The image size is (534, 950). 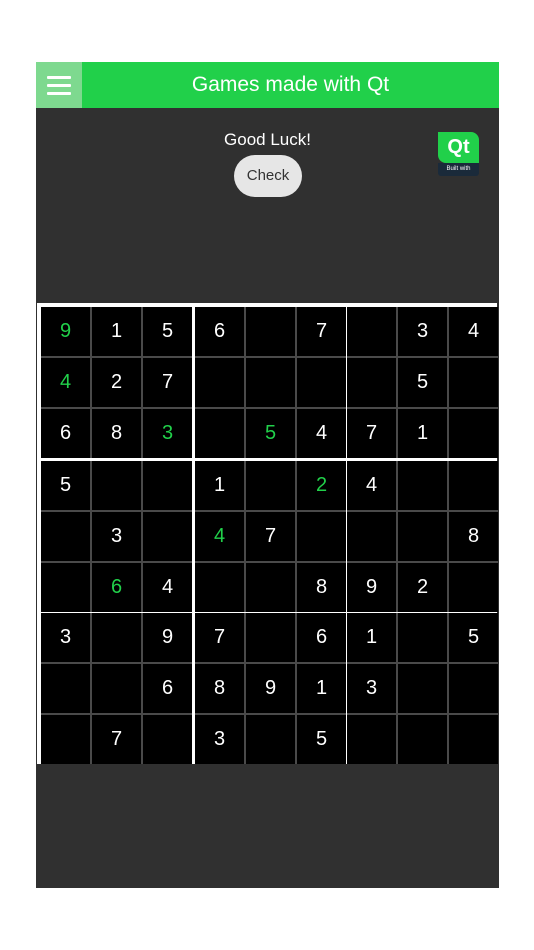 I want to click on header-bar: Games made with Qt, so click(x=267, y=85).